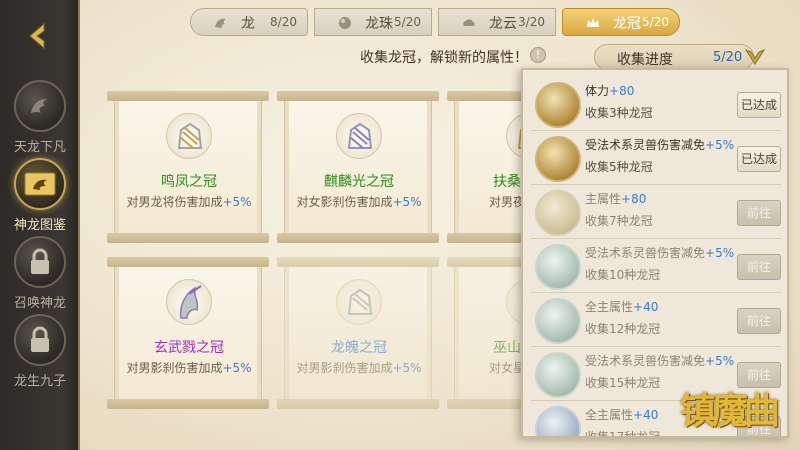 This screenshot has height=450, width=800. I want to click on tab-dragon: 龙 8/20, so click(249, 22).